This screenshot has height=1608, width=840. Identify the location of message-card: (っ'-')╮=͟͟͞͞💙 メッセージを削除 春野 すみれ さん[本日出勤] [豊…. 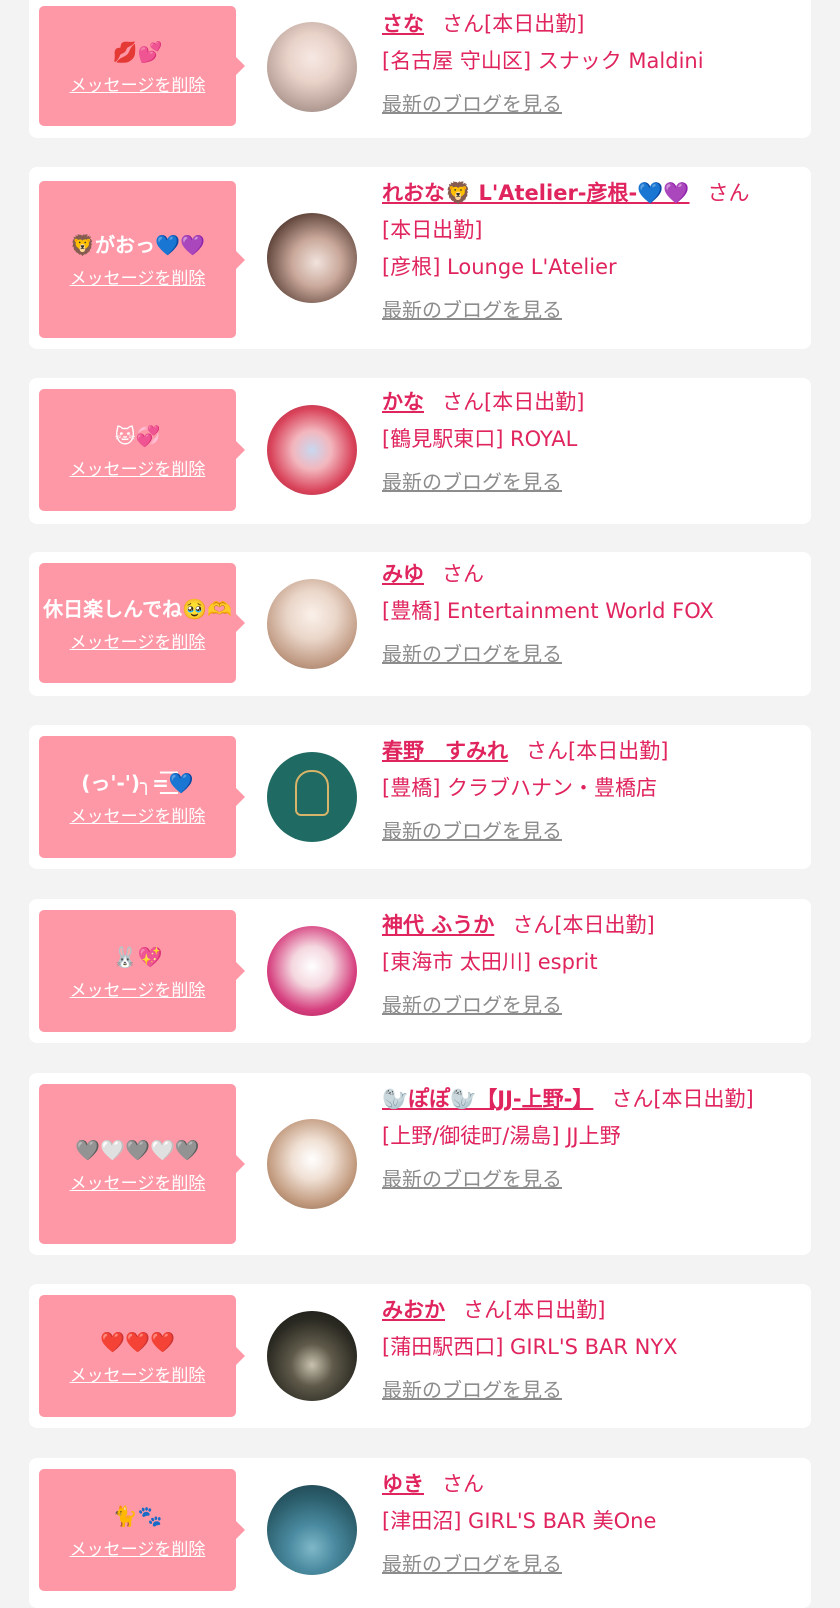
(420, 797).